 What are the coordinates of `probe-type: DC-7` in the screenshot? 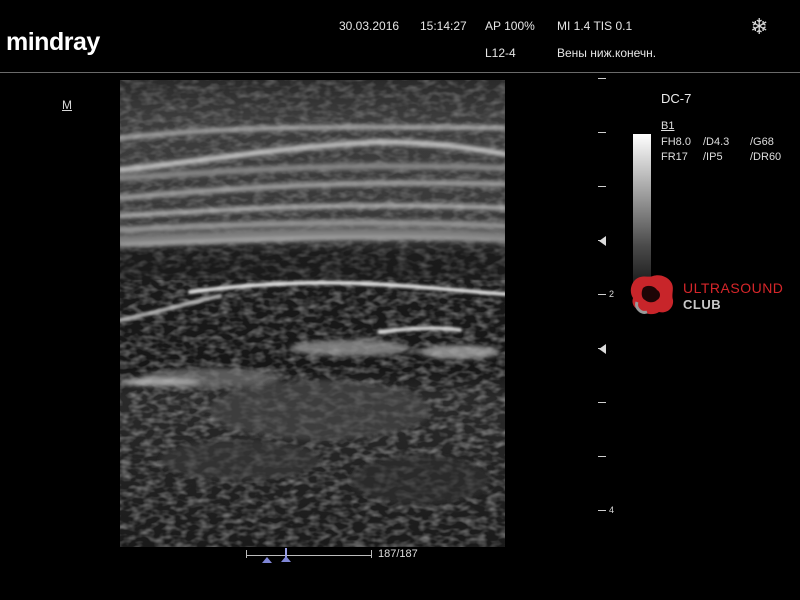 It's located at (676, 98).